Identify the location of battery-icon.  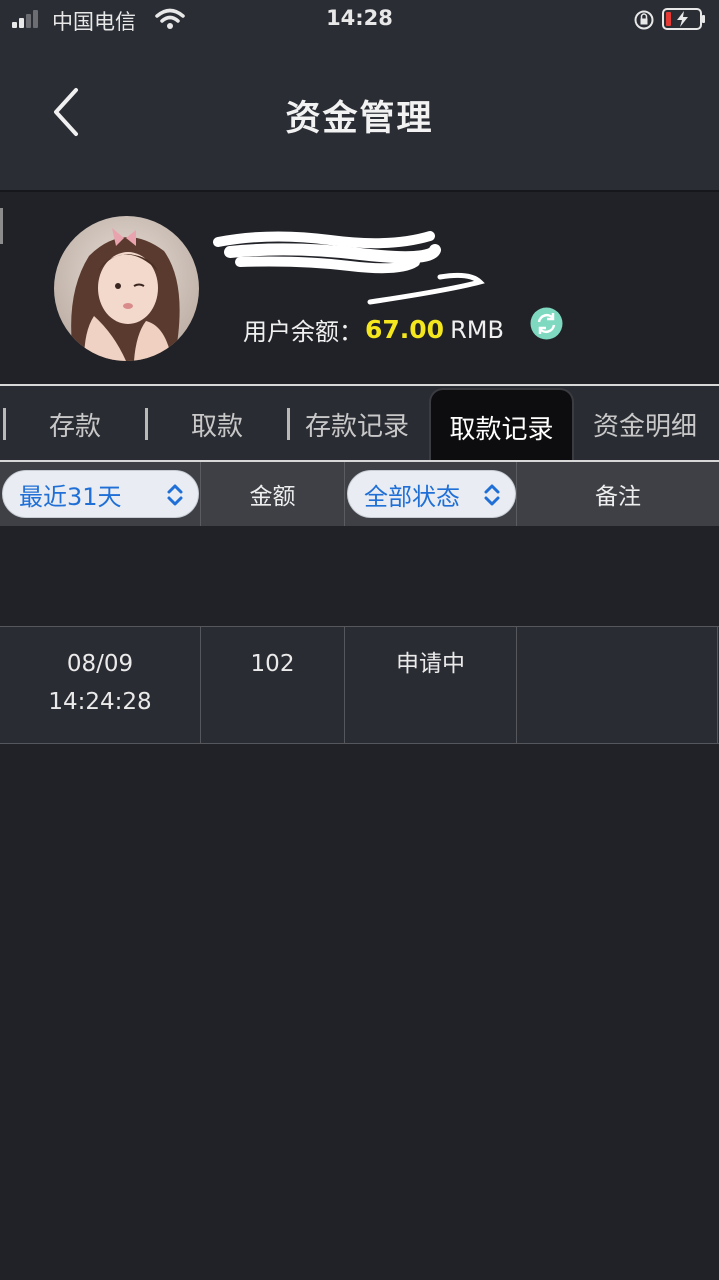
(683, 19).